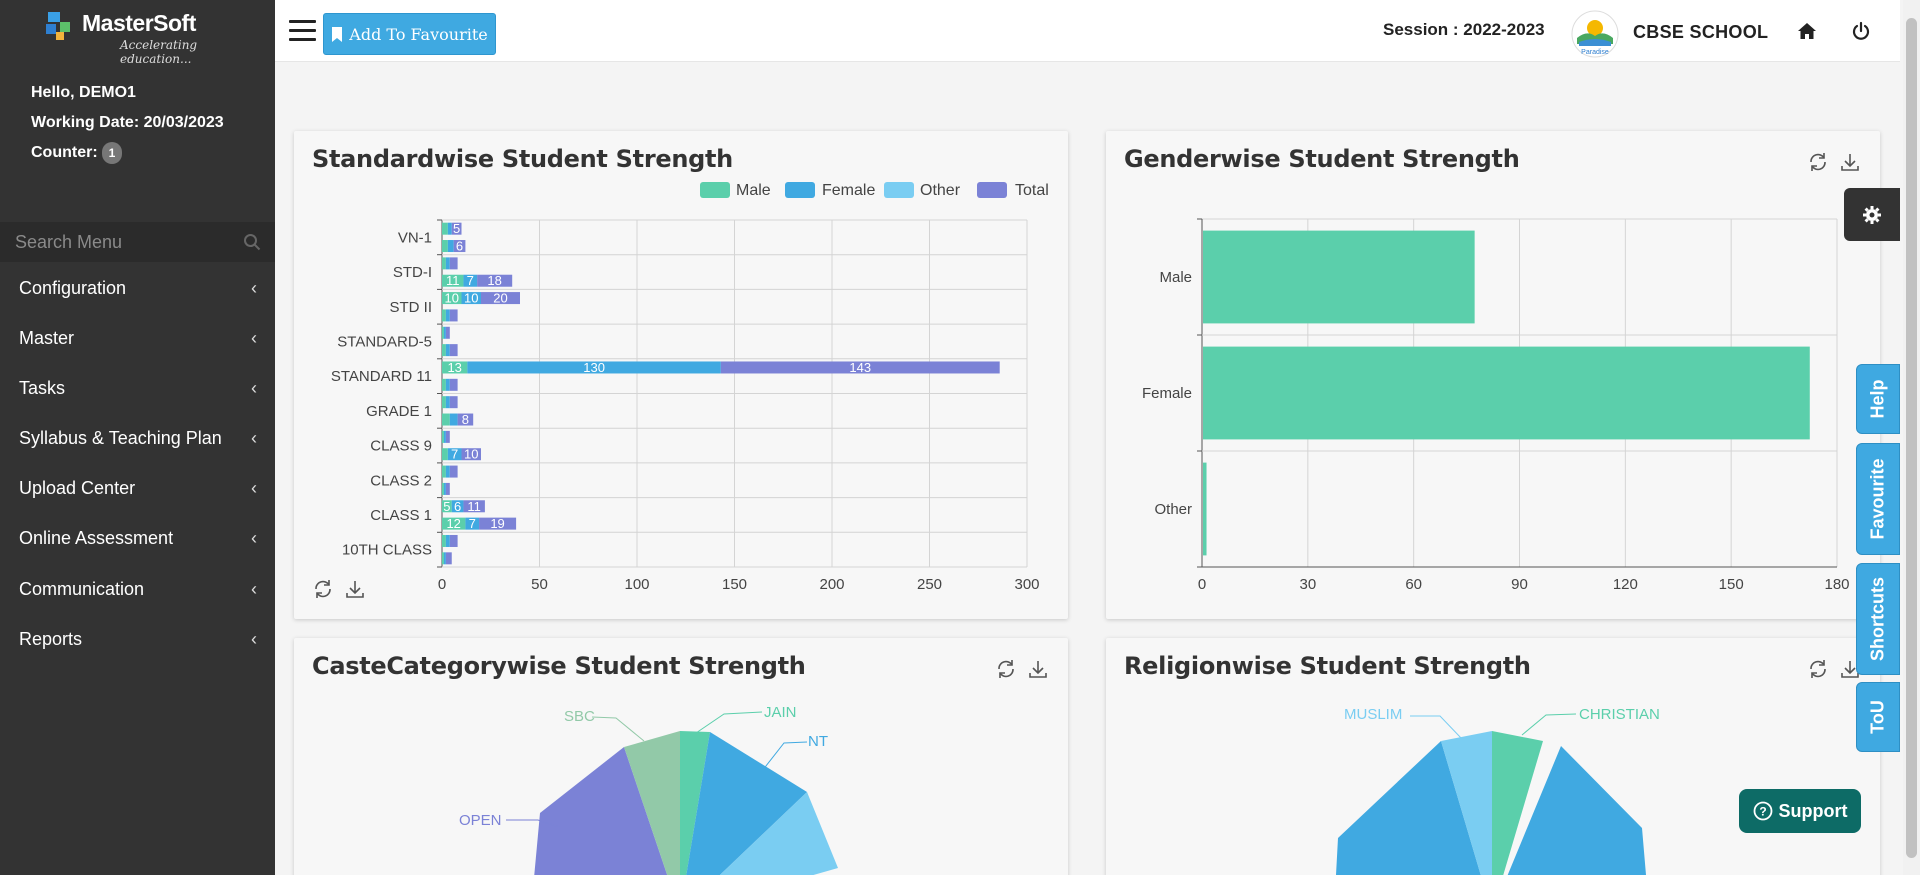 Image resolution: width=1920 pixels, height=875 pixels. What do you see at coordinates (1813, 810) in the screenshot?
I see `support-label: Support` at bounding box center [1813, 810].